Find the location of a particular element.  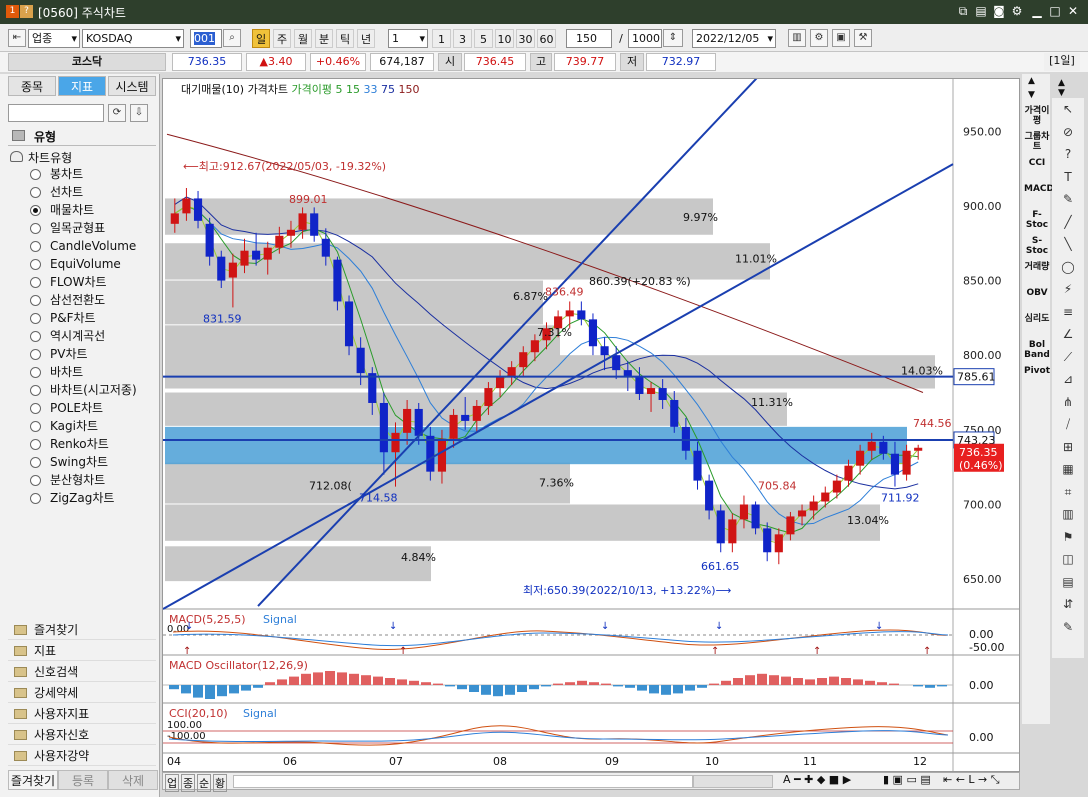

right-scroll-down-icon: ▼ is located at coordinates (1061, 93).